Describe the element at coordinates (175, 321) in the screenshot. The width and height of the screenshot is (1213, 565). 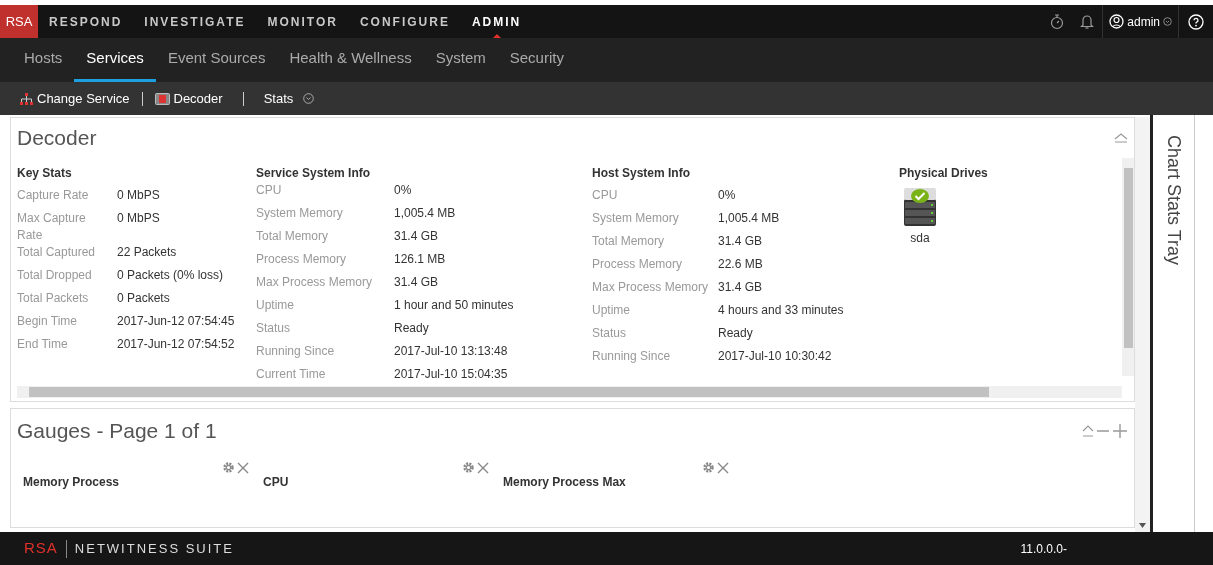
I see `stat-value: 2017-Jun-12 07:54:45` at that location.